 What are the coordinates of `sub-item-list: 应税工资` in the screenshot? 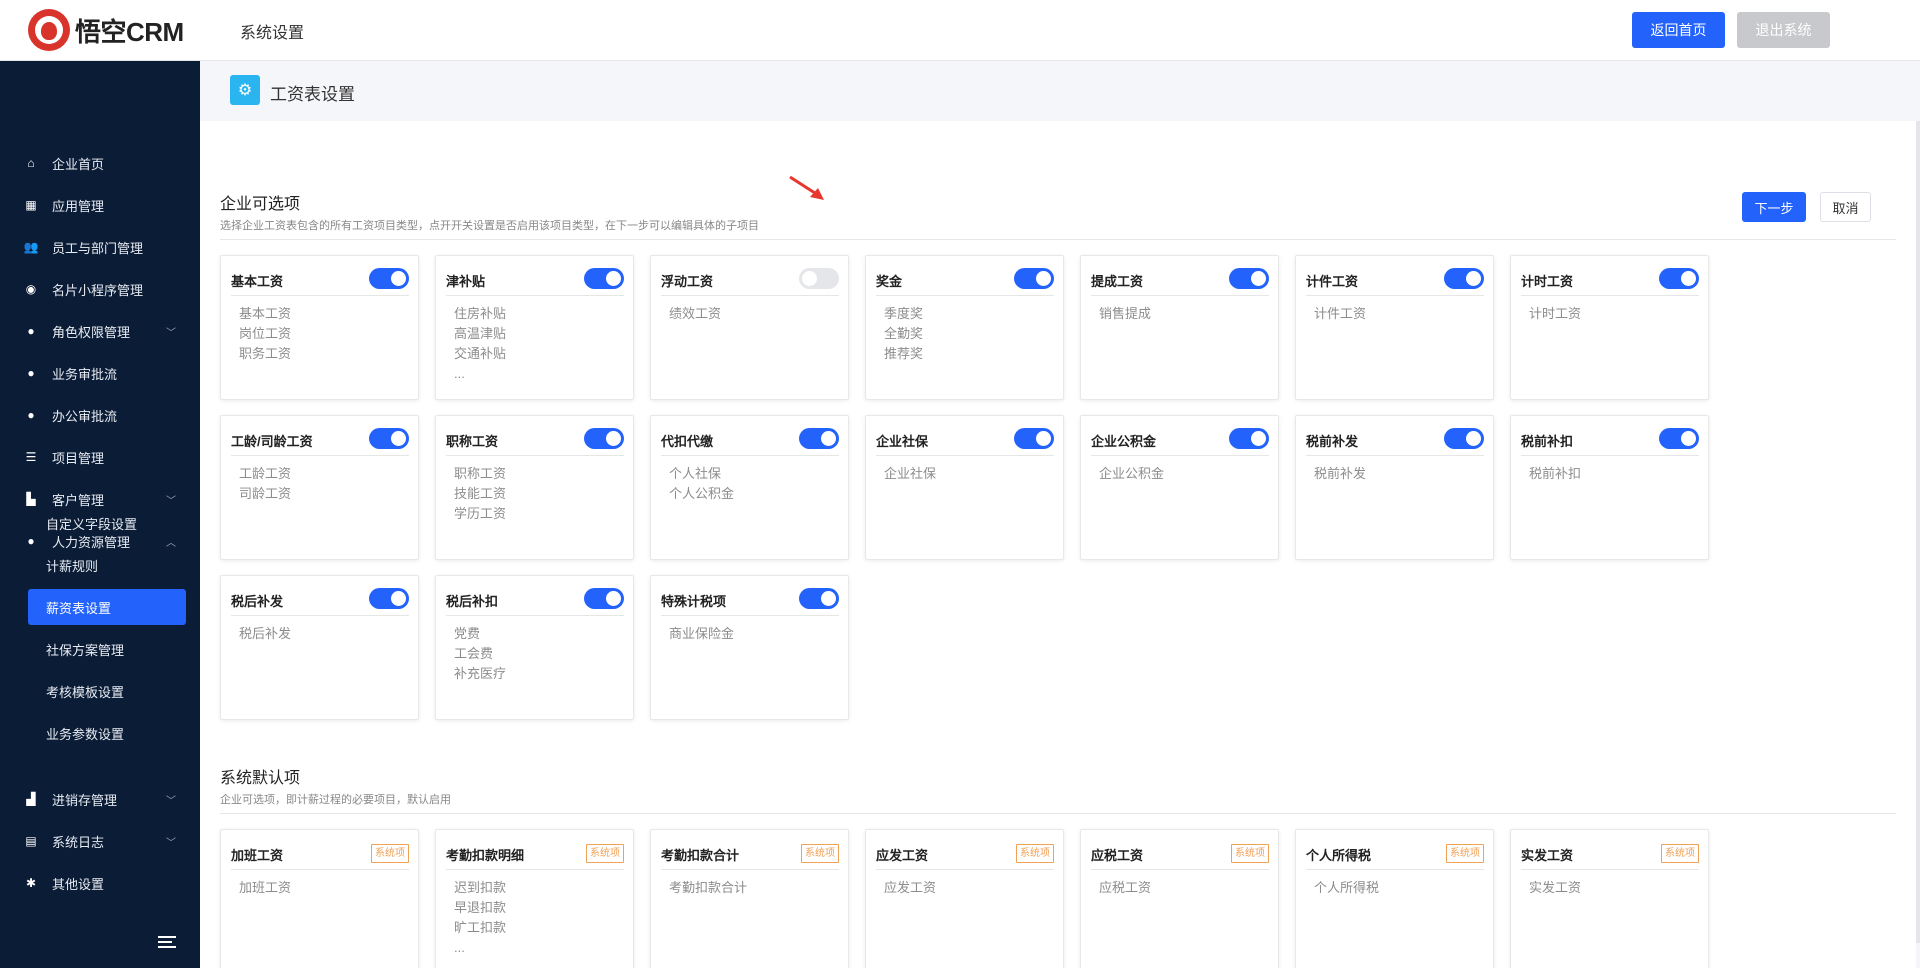 It's located at (1125, 888).